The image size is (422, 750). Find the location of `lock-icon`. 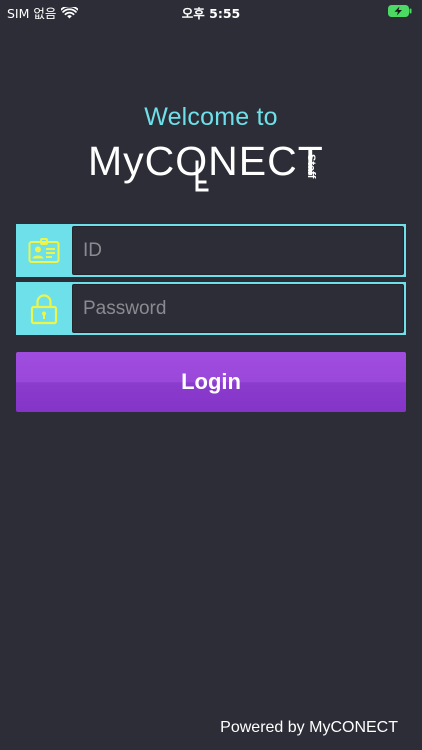

lock-icon is located at coordinates (43, 308).